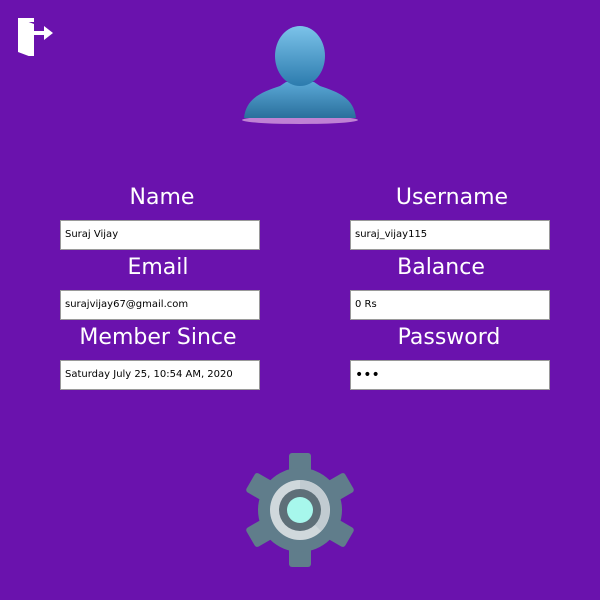 The width and height of the screenshot is (600, 600). I want to click on username-label: Username, so click(452, 197).